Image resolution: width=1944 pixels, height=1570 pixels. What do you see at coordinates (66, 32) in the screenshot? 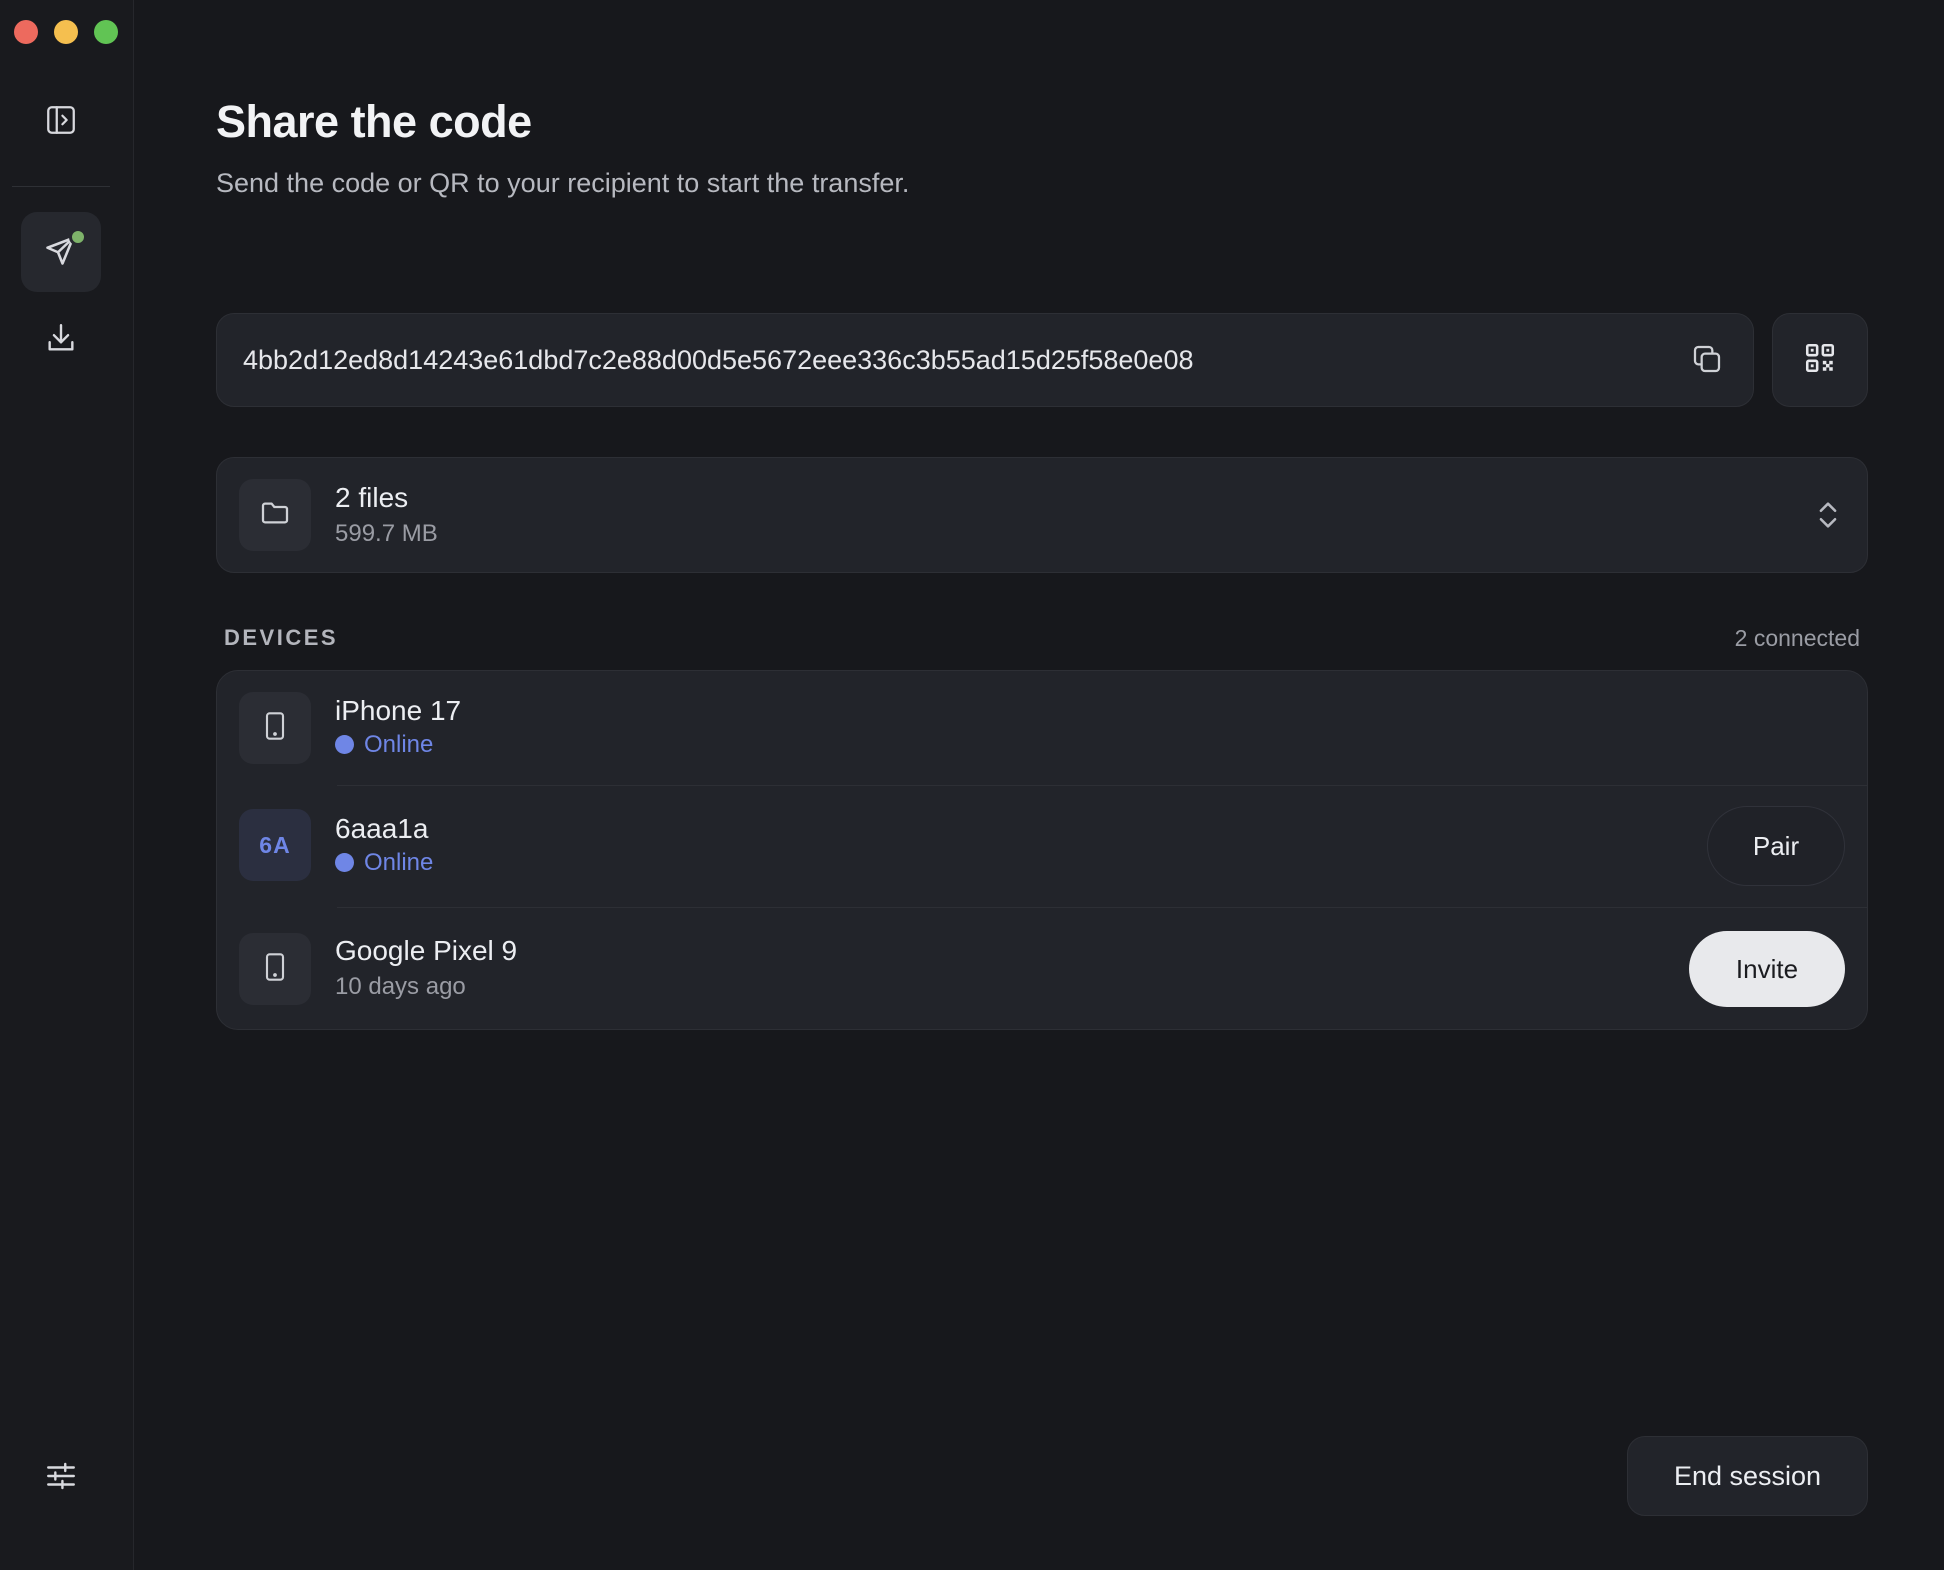
I see `window-minimize-button` at bounding box center [66, 32].